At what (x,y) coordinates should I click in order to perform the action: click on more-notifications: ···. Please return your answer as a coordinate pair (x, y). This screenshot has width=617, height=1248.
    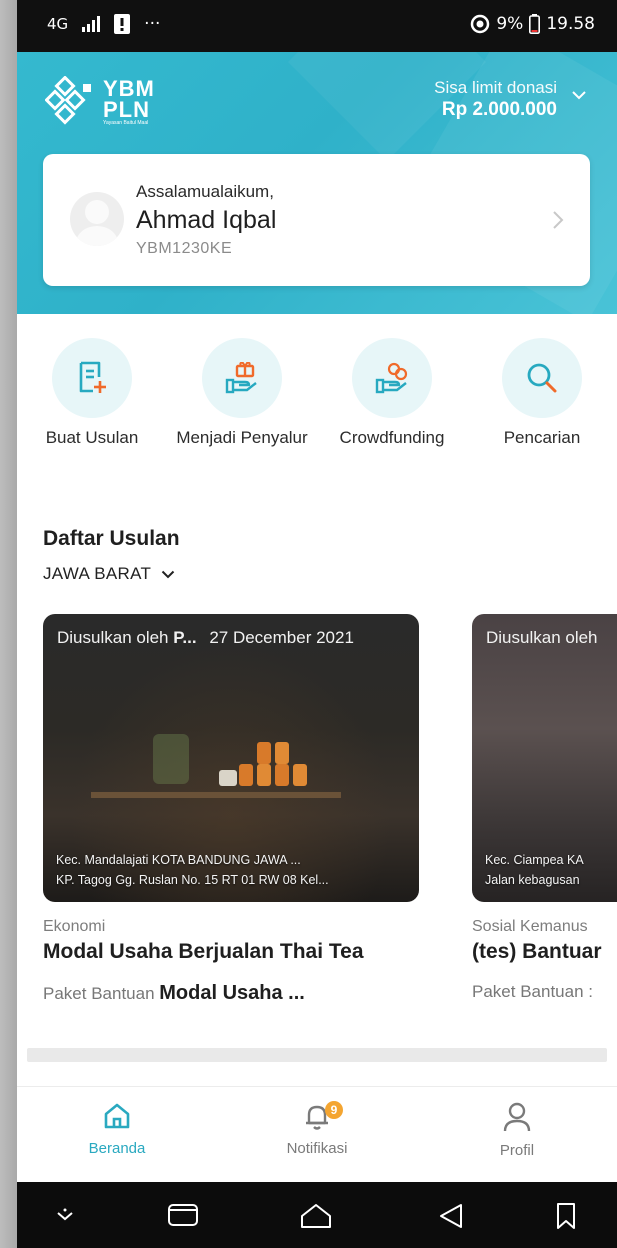
    Looking at the image, I should click on (152, 24).